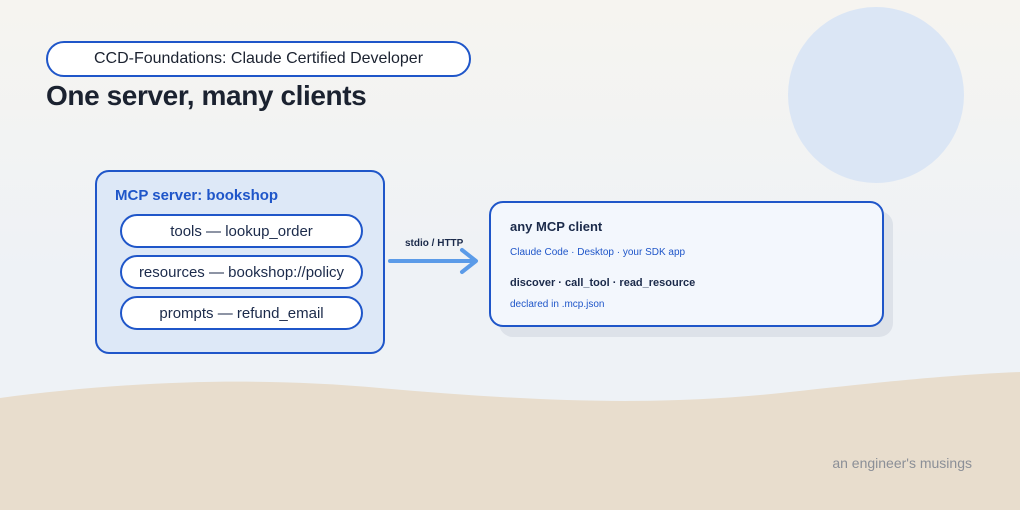  I want to click on capability-resources: resources — bookshop://policy, so click(241, 272).